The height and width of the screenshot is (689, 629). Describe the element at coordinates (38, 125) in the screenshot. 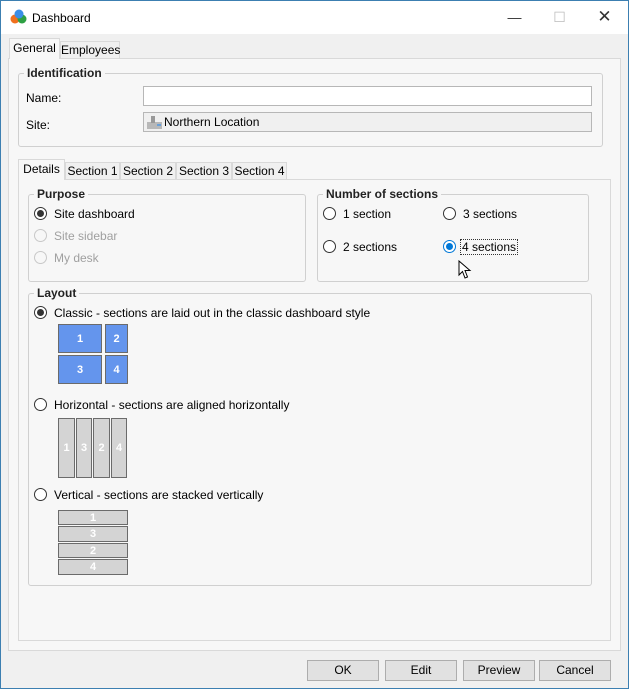

I see `site-label: Site:` at that location.